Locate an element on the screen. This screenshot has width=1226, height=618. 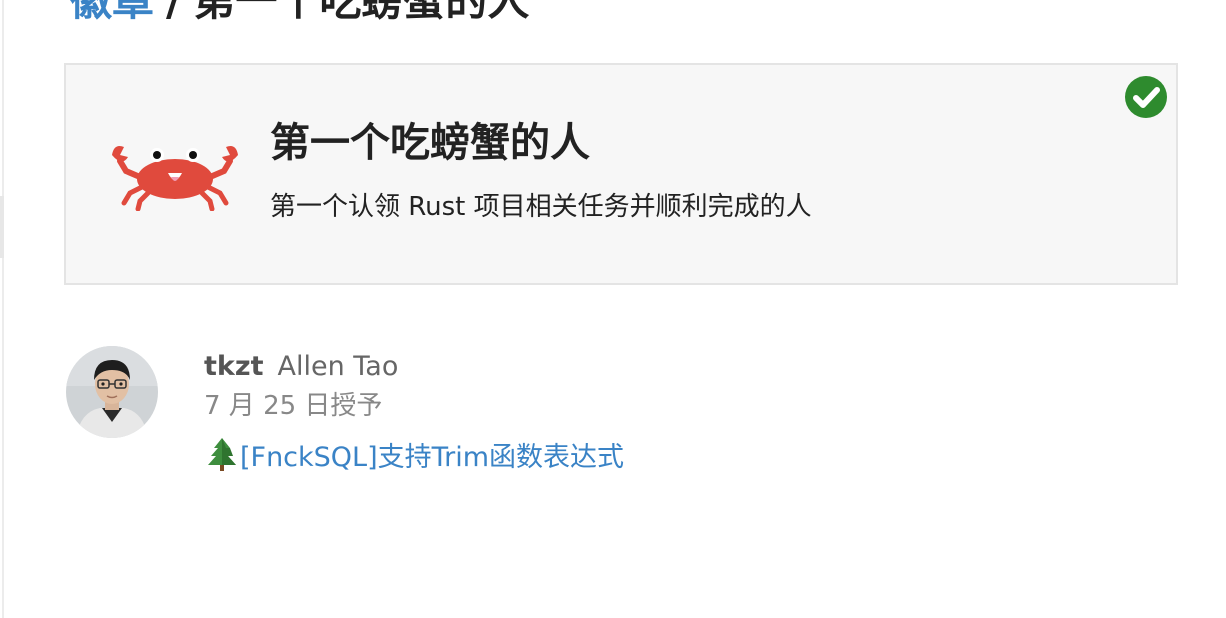
user-name-row: tkzt Allen Tao is located at coordinates (414, 367).